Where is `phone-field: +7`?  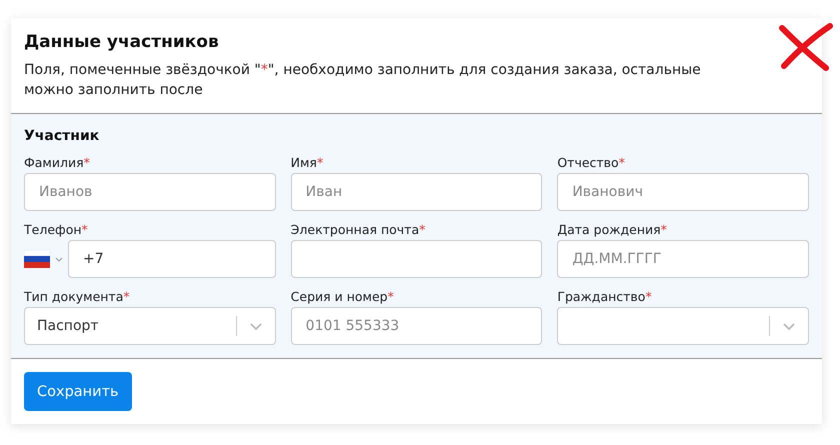
phone-field: +7 is located at coordinates (172, 259).